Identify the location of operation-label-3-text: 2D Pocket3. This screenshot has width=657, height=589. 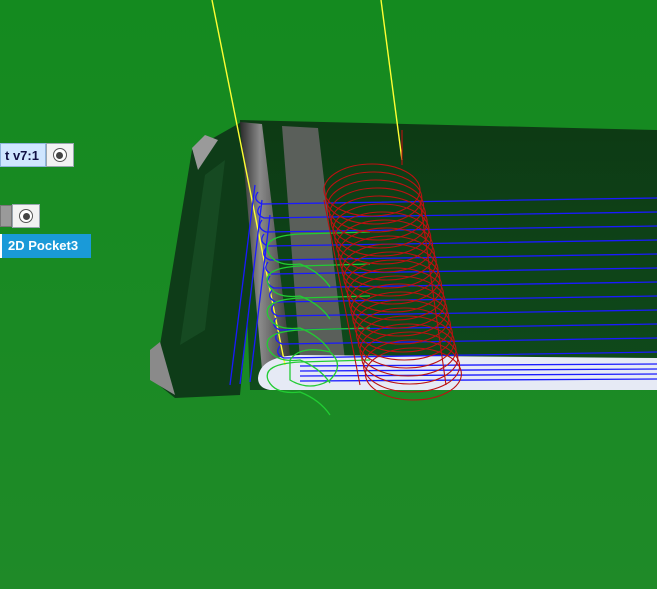
(46, 246).